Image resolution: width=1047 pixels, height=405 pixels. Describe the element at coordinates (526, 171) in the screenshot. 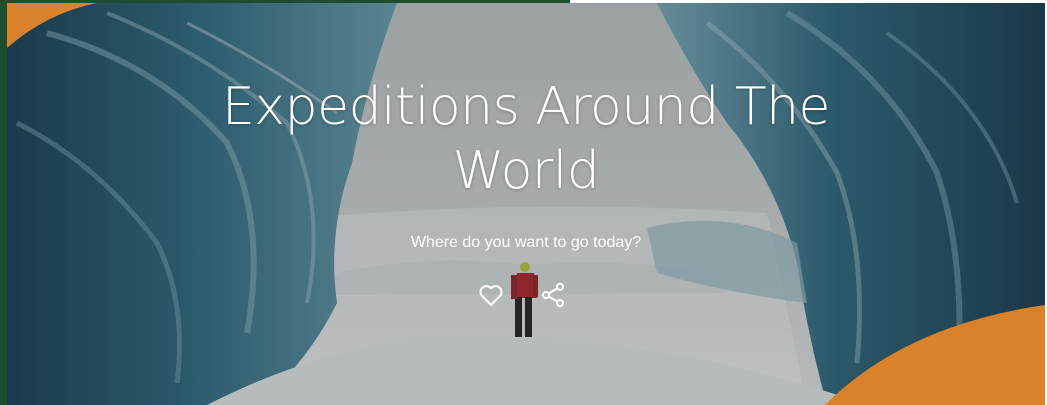

I see `title-line-2: World` at that location.